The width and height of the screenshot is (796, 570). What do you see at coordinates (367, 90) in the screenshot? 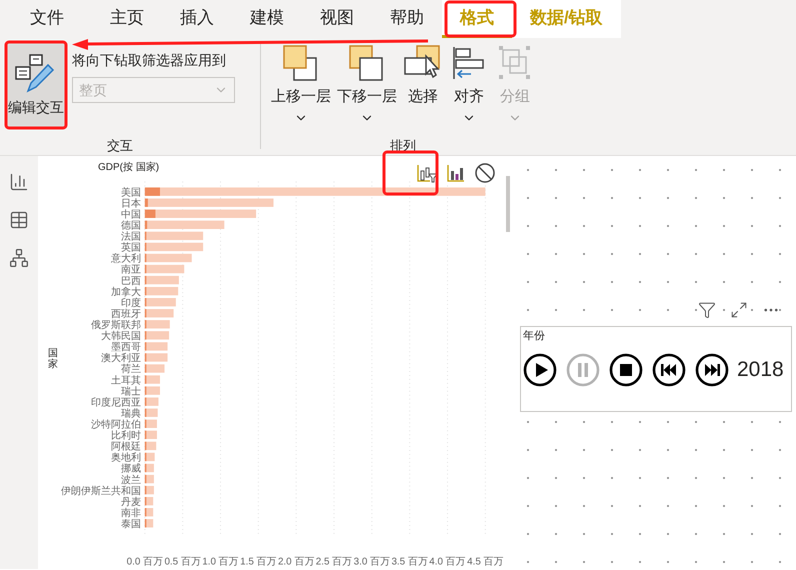
I see `arrange-button: 下移一层` at bounding box center [367, 90].